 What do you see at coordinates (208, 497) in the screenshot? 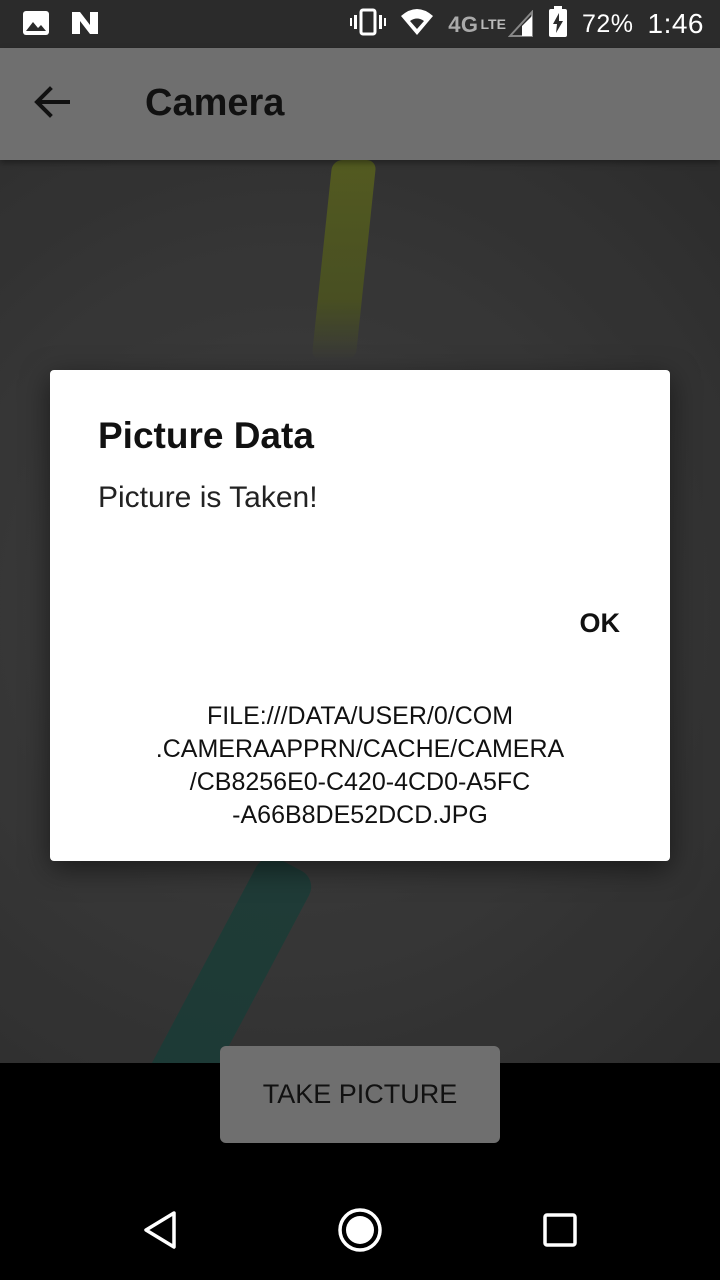
I see `dialog-message: Picture is Taken!` at bounding box center [208, 497].